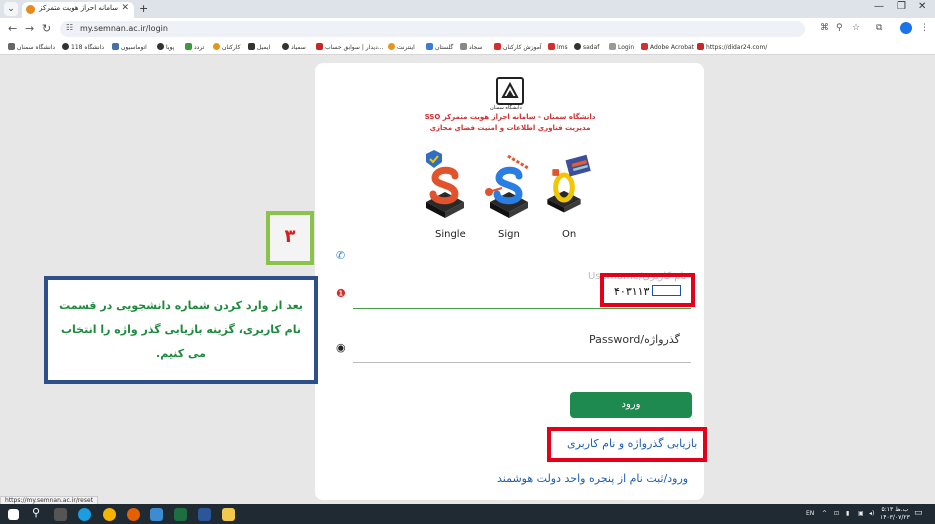 The image size is (935, 524). What do you see at coordinates (432, 29) in the screenshot?
I see `address-bar: ☷ my.semnan.ac.ir/login` at bounding box center [432, 29].